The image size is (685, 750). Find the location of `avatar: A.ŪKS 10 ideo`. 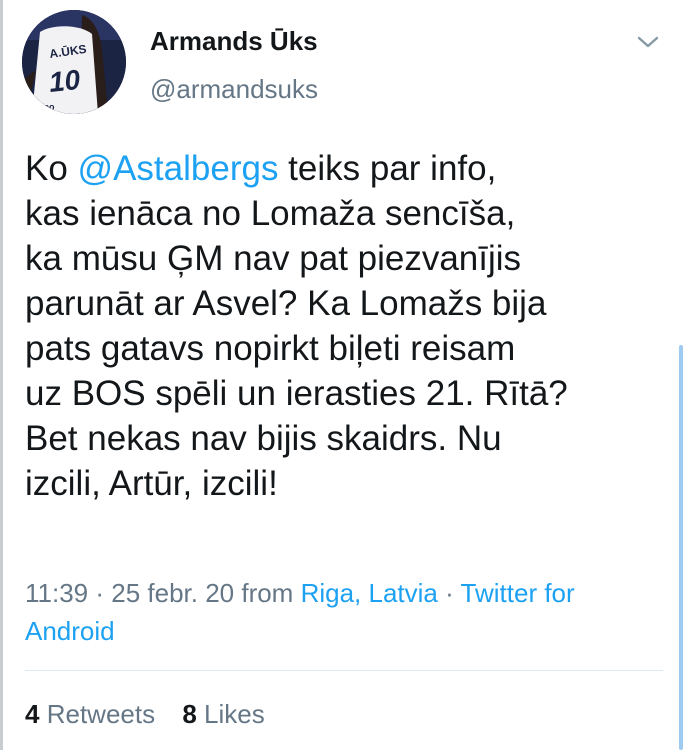

avatar: A.ŪKS 10 ideo is located at coordinates (74, 62).